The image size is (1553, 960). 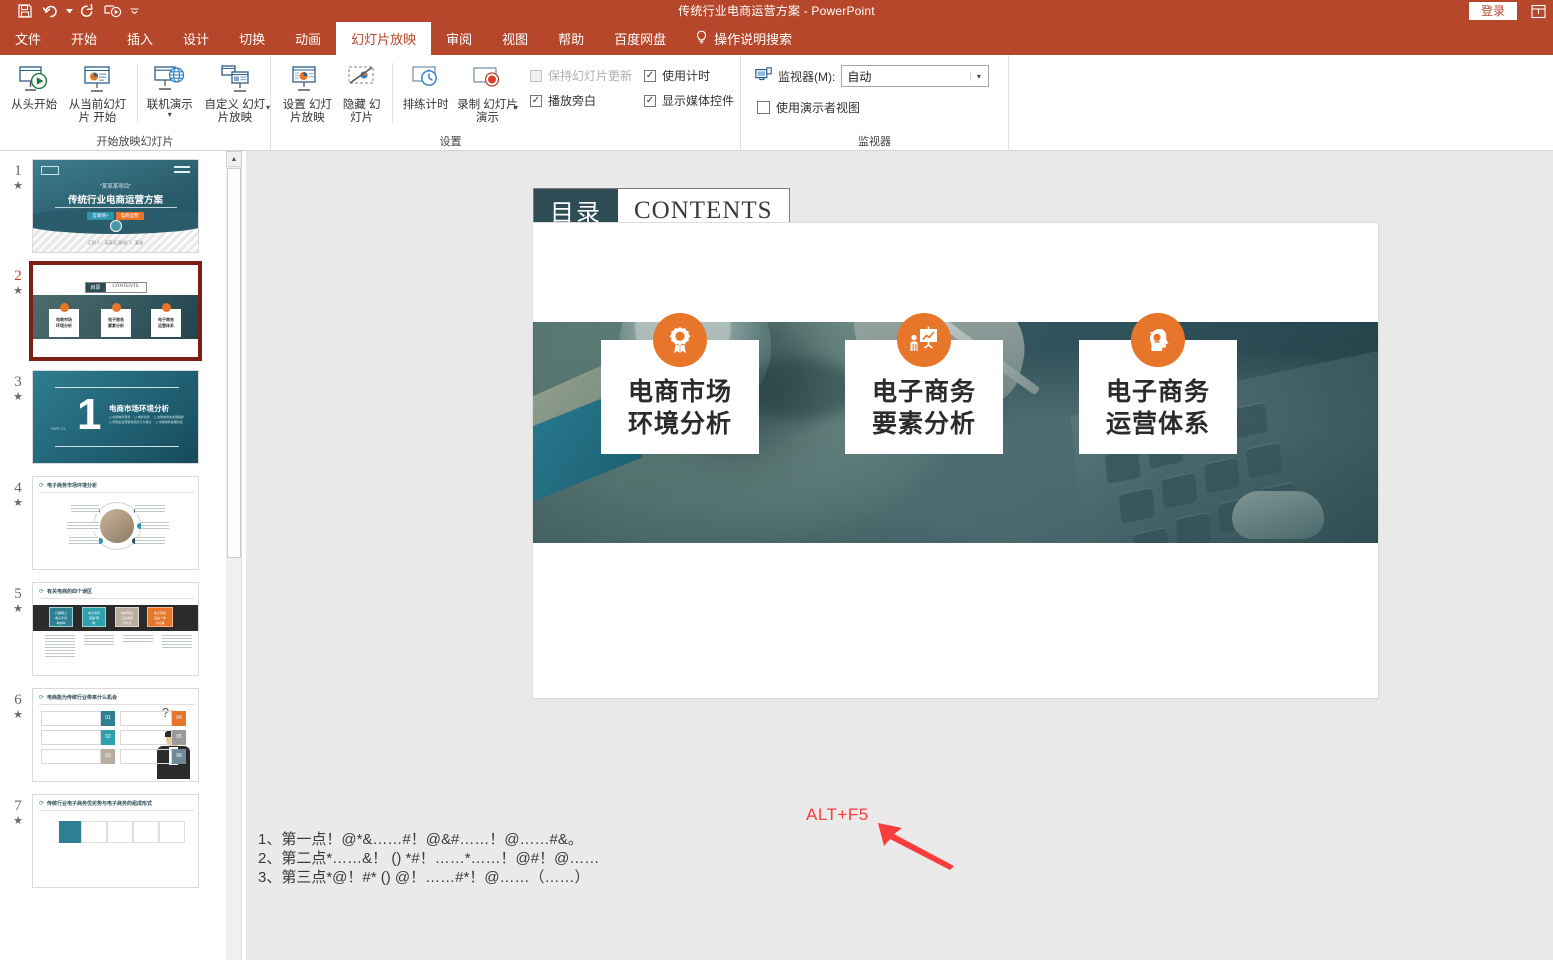 What do you see at coordinates (535, 75) in the screenshot?
I see `checkbox-box-unchecked-icon` at bounding box center [535, 75].